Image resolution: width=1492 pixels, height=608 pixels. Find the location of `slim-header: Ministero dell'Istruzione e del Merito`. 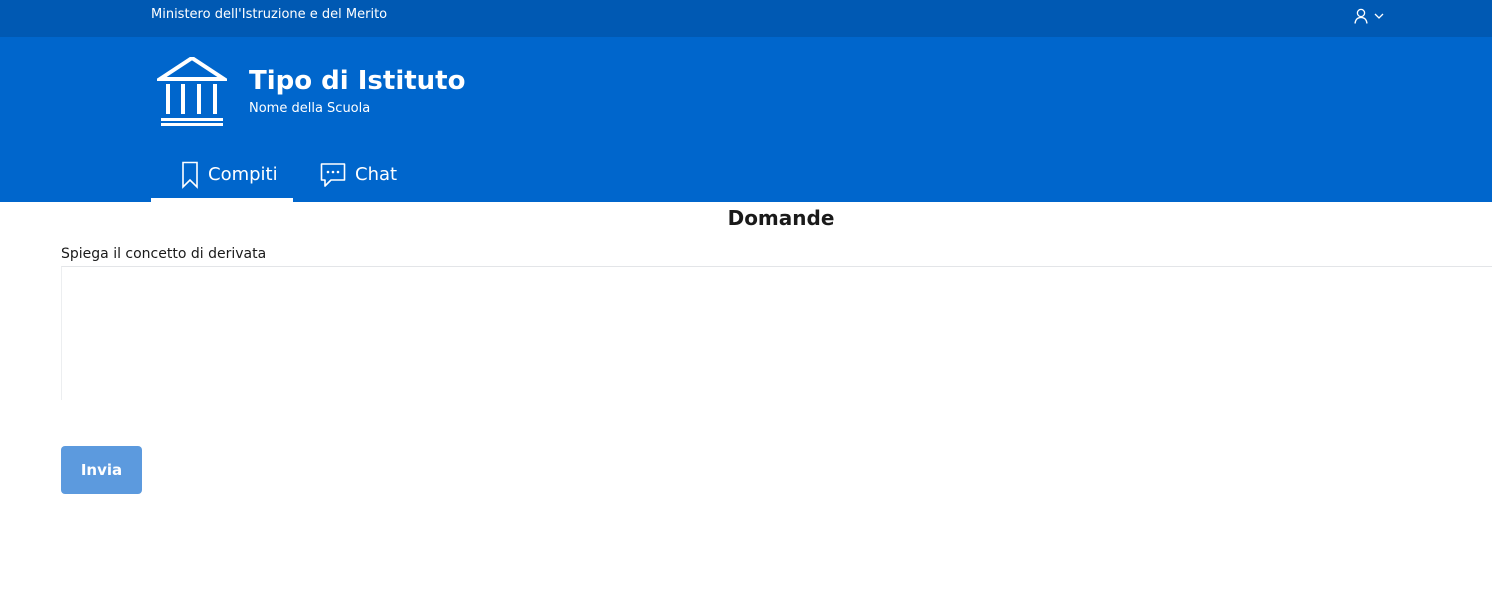

slim-header: Ministero dell'Istruzione e del Merito is located at coordinates (746, 18).